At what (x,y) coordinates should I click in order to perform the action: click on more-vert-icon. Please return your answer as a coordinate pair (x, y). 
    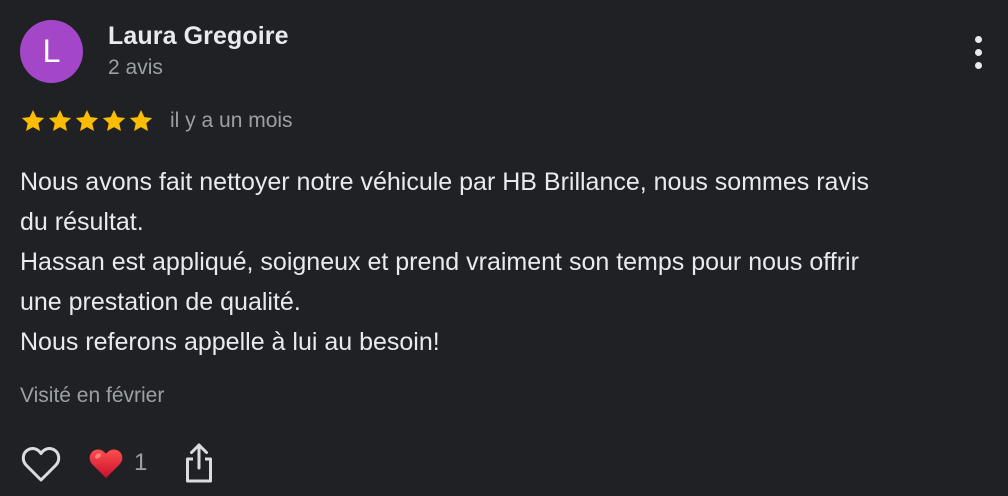
    Looking at the image, I should click on (978, 39).